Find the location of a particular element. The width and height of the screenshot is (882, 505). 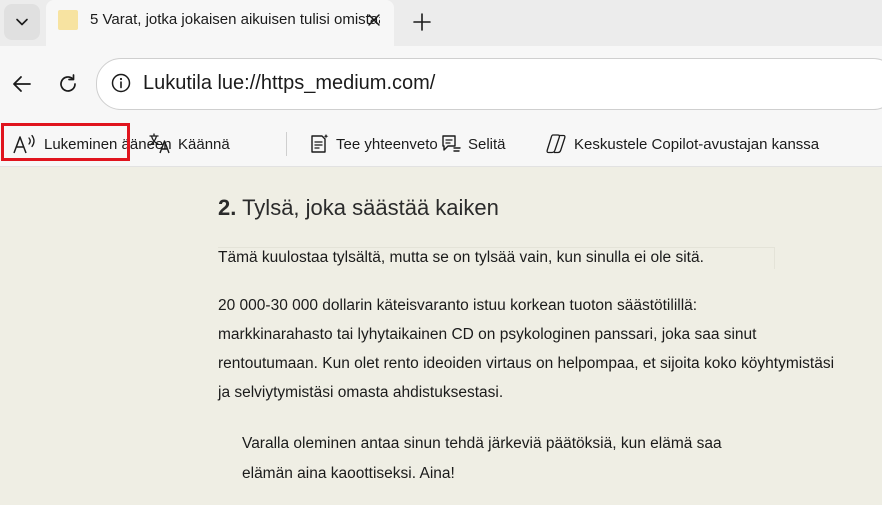

summary-button: Tee yhteenveto is located at coordinates (373, 144).